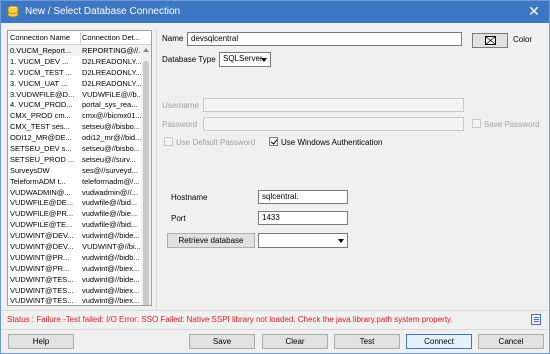  What do you see at coordinates (189, 197) in the screenshot?
I see `hostname-label: Hostname` at bounding box center [189, 197].